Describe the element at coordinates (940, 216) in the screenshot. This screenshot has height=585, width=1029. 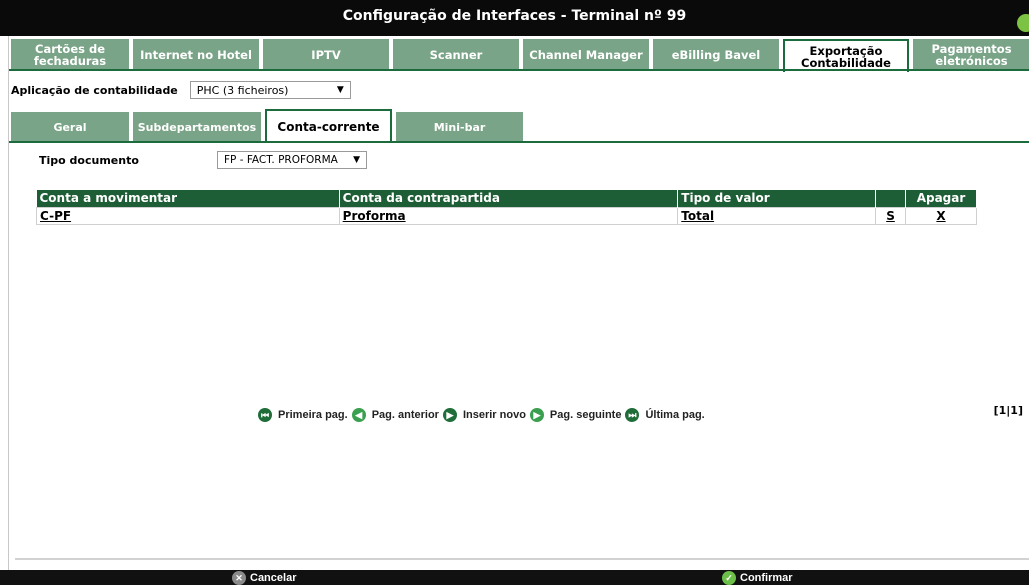
I see `delete-link: X` at that location.